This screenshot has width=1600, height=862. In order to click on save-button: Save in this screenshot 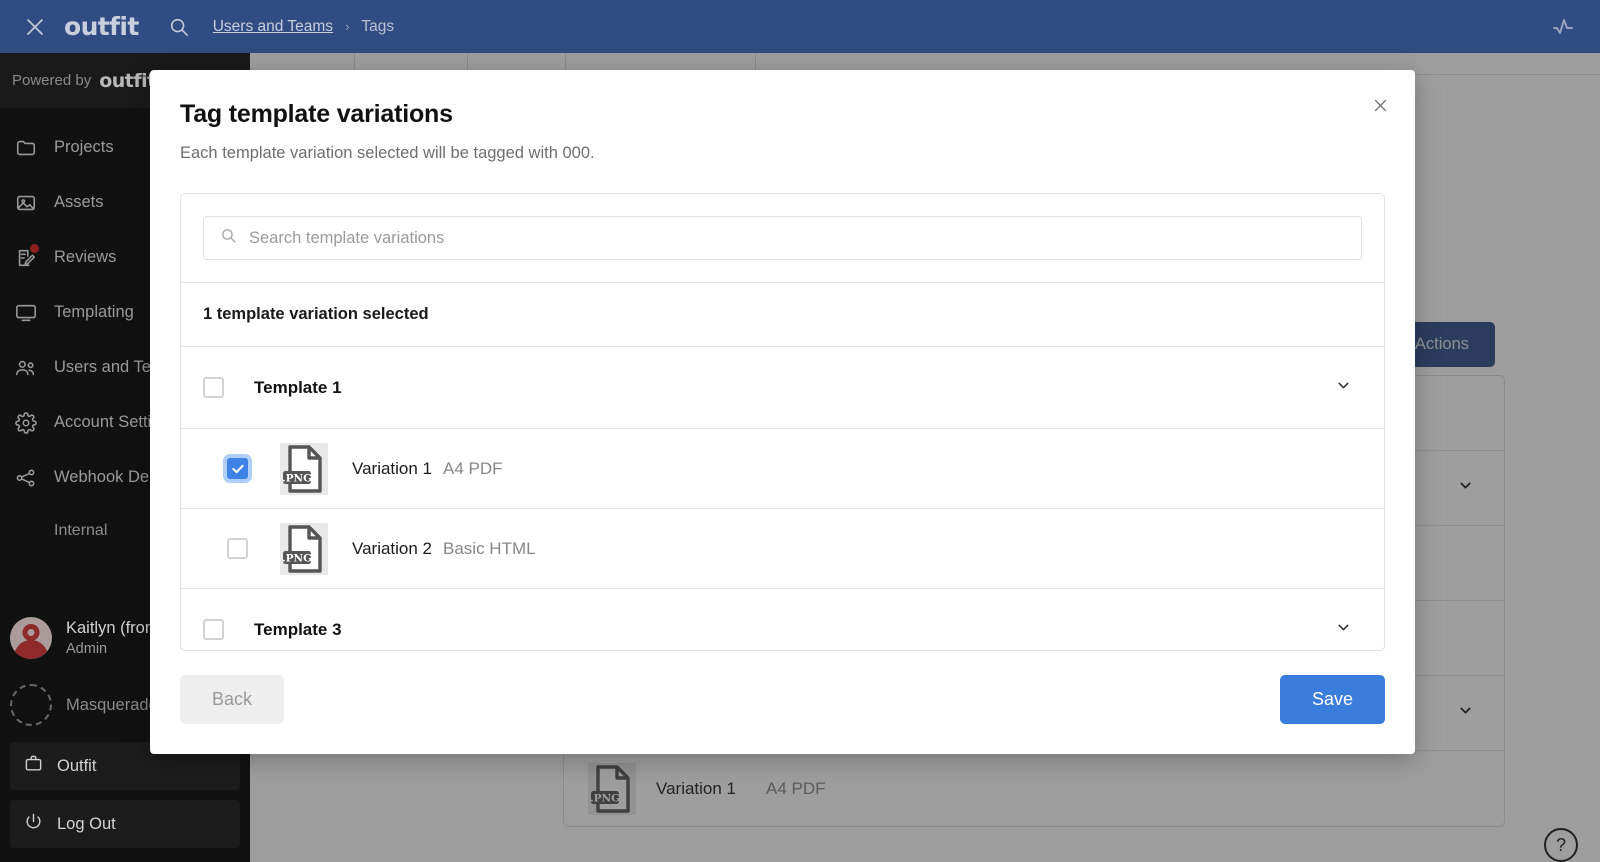, I will do `click(1332, 699)`.